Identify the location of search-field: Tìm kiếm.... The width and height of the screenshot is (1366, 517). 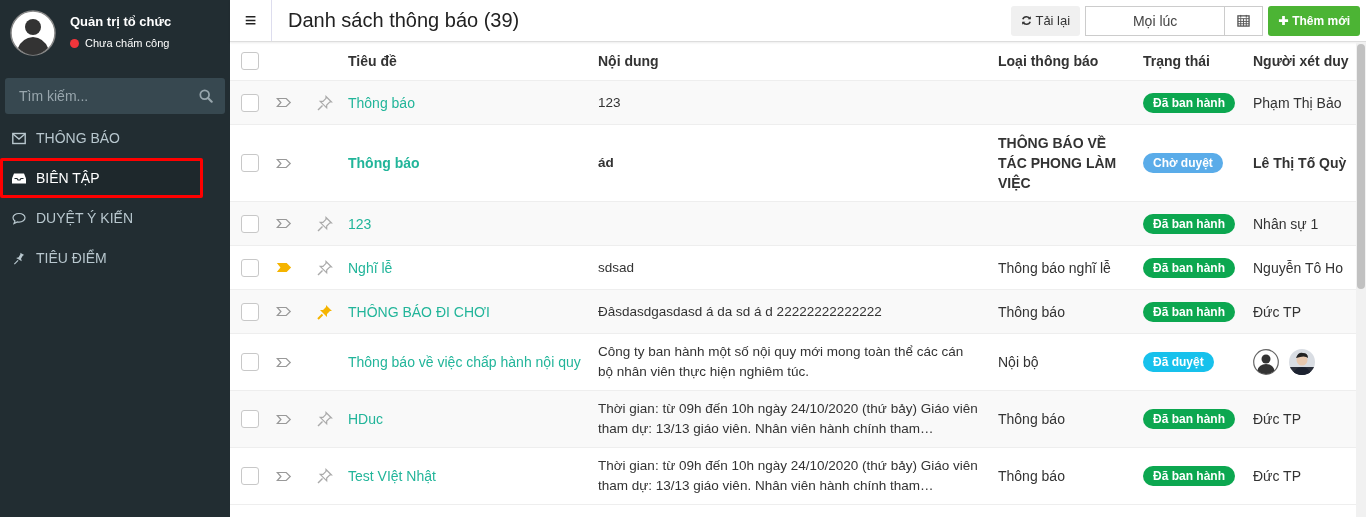
(115, 96).